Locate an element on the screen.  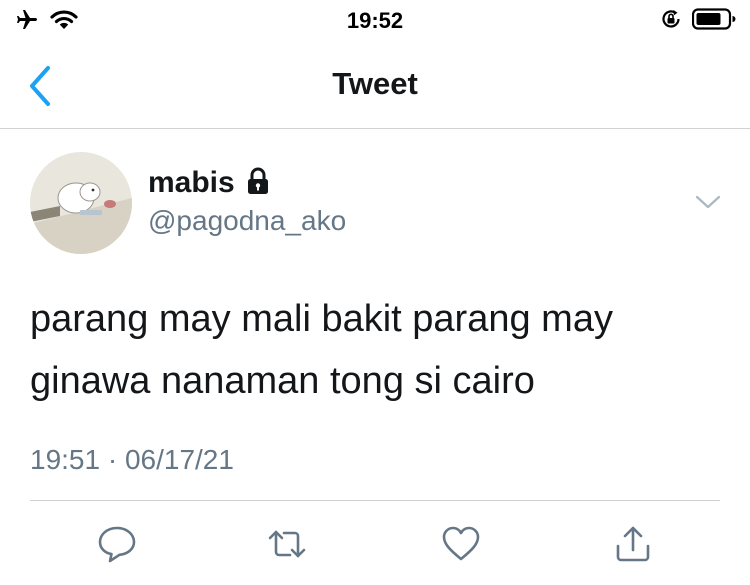
battery-icon is located at coordinates (713, 21).